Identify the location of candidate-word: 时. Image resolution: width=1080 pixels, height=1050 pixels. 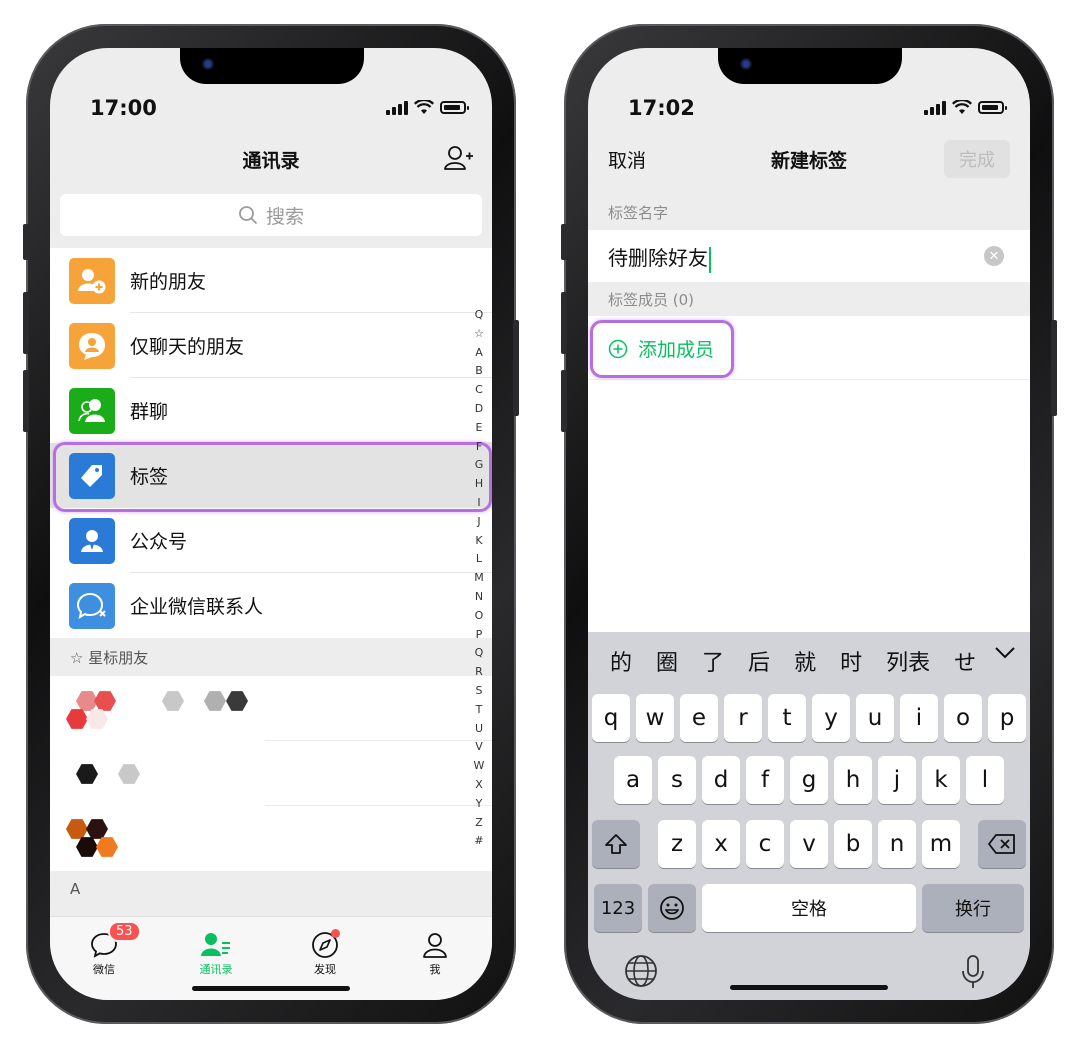
(851, 661).